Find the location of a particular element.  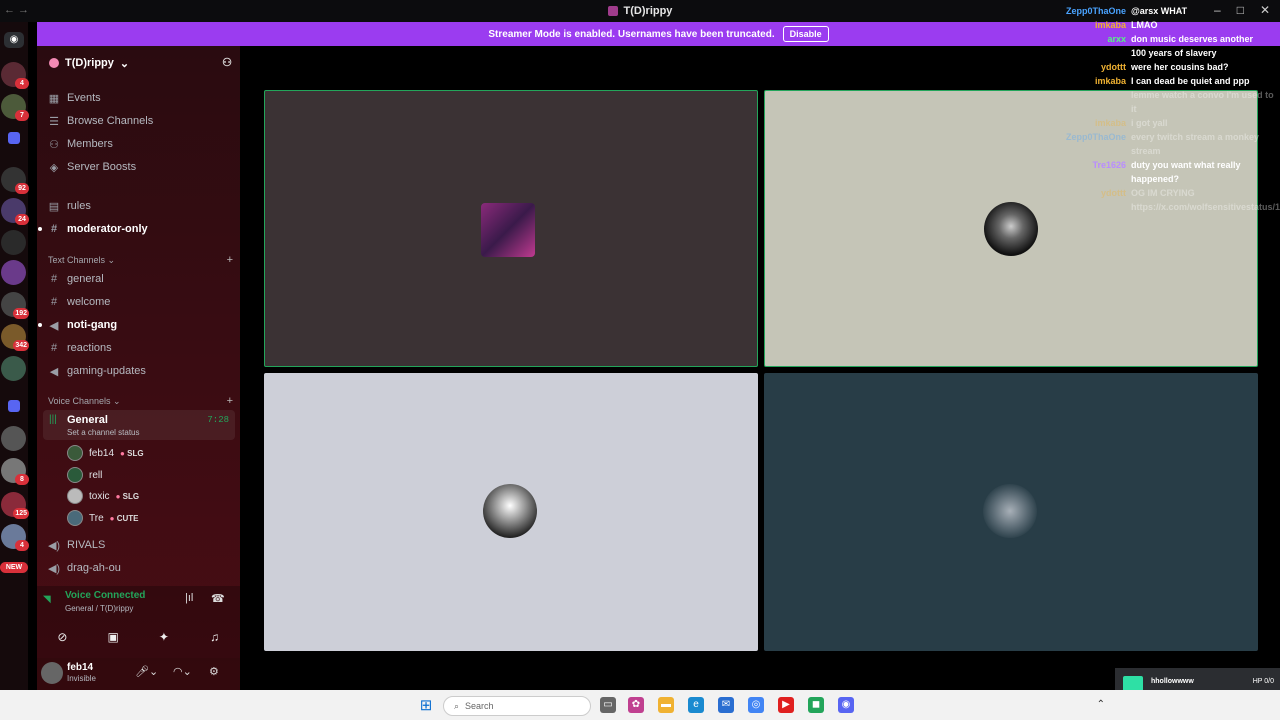

nav-label: Members is located at coordinates (90, 144).